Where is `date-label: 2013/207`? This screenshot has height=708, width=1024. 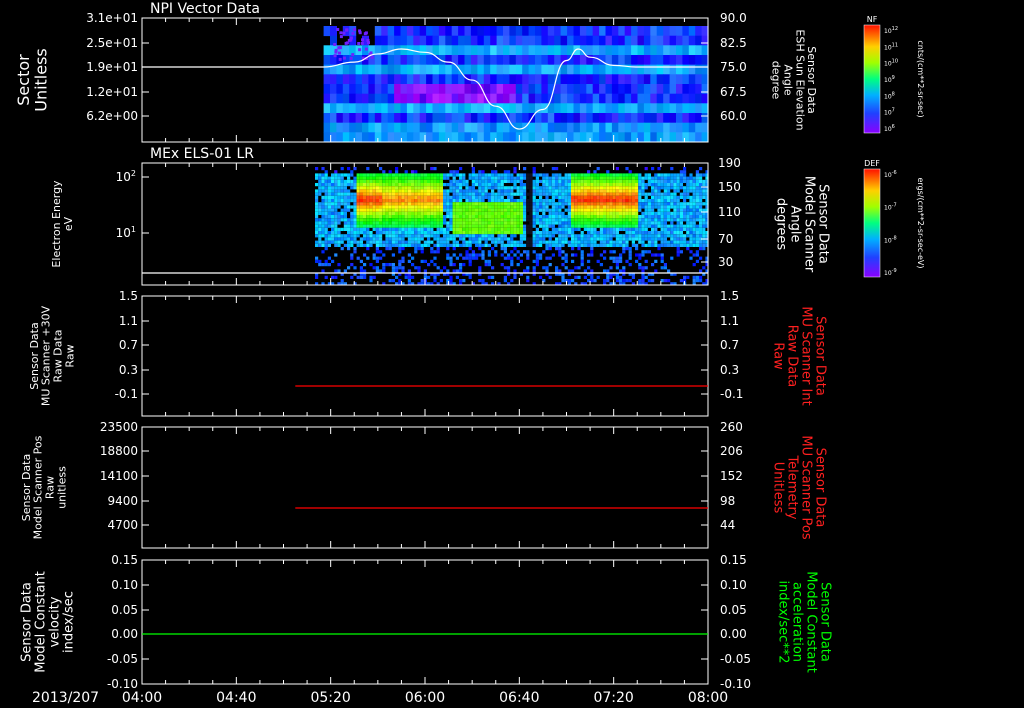
date-label: 2013/207 is located at coordinates (65, 698).